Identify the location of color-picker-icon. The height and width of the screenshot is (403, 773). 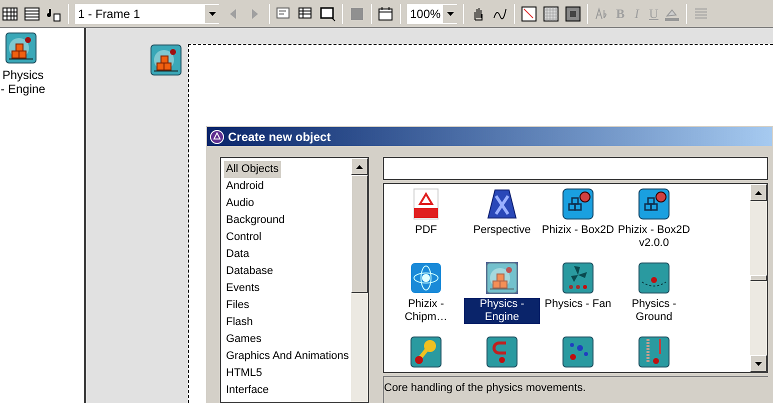
(529, 14).